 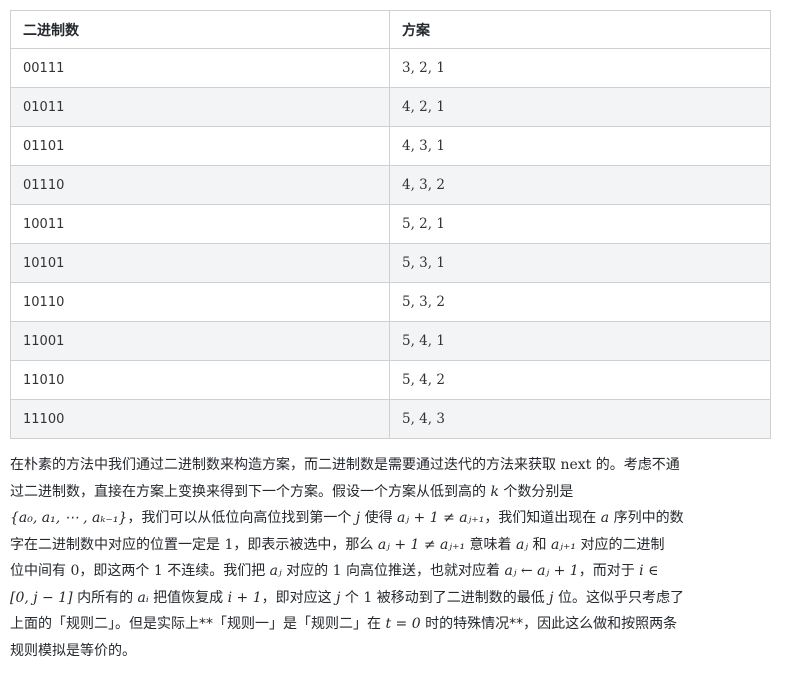 What do you see at coordinates (494, 491) in the screenshot?
I see `math-expression: k` at bounding box center [494, 491].